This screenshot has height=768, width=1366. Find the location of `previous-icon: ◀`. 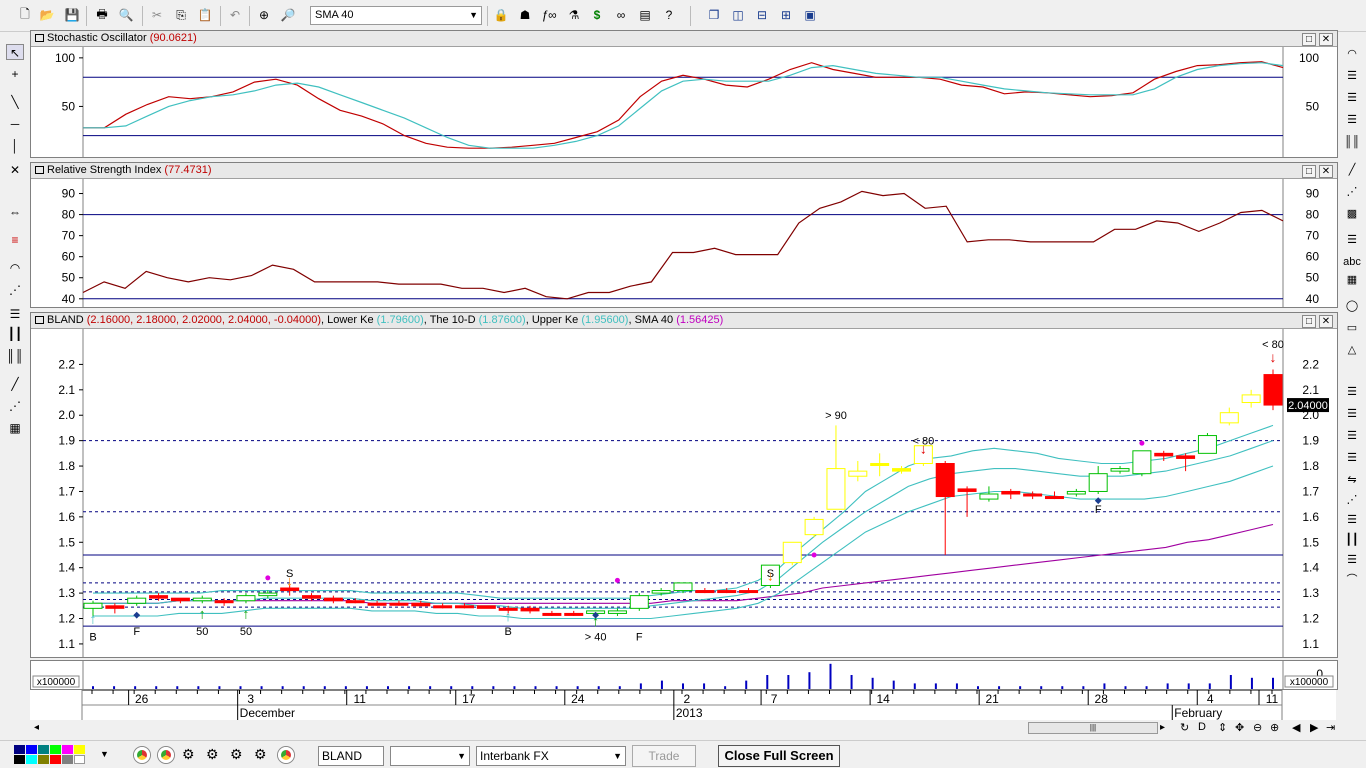

previous-icon: ◀ is located at coordinates (1296, 727).